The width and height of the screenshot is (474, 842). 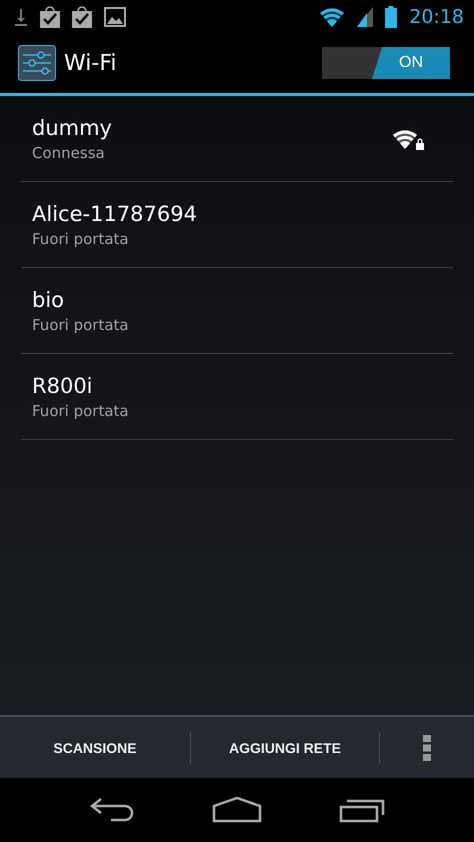 What do you see at coordinates (69, 153) in the screenshot?
I see `network-status: Connessa` at bounding box center [69, 153].